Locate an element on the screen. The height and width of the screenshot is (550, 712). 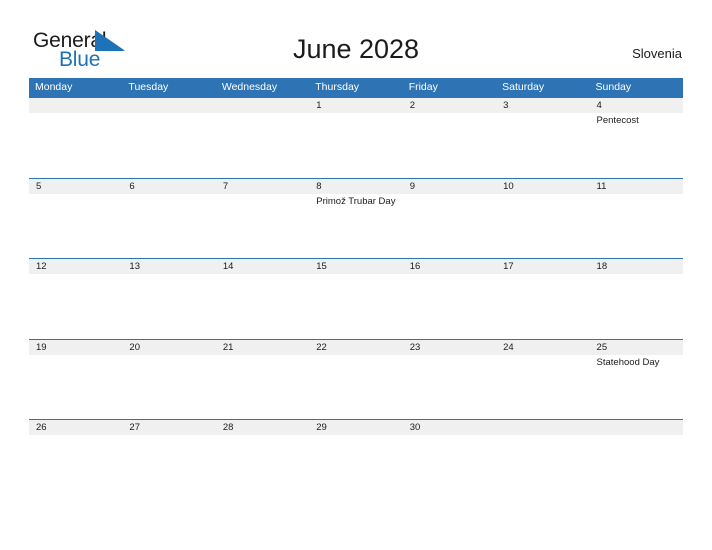
day-number-cell: 7 is located at coordinates (262, 186).